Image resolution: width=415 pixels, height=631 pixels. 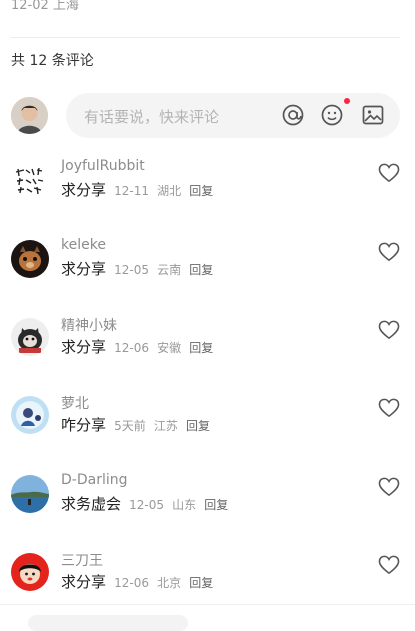 What do you see at coordinates (165, 426) in the screenshot?
I see `comment-location: 江苏` at bounding box center [165, 426].